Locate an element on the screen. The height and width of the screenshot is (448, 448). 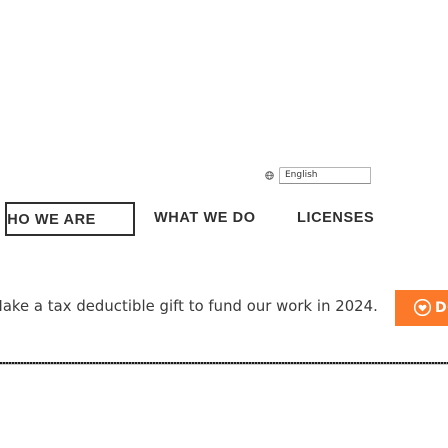
donate-button: DONATE is located at coordinates (421, 308).